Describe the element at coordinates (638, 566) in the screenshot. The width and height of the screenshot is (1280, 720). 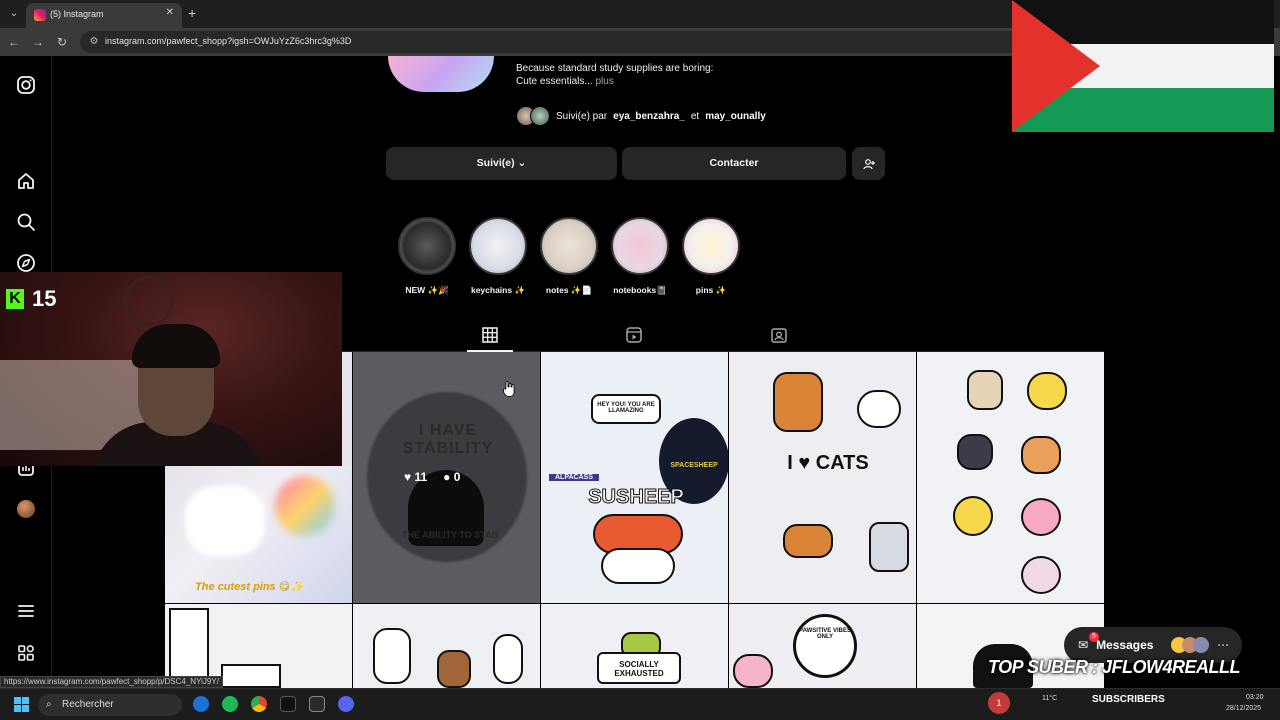
I see `sushi-sheep-body` at that location.